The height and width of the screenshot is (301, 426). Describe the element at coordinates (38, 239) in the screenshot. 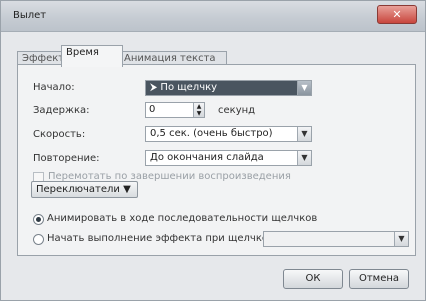

I see `start-on-click-radio` at that location.